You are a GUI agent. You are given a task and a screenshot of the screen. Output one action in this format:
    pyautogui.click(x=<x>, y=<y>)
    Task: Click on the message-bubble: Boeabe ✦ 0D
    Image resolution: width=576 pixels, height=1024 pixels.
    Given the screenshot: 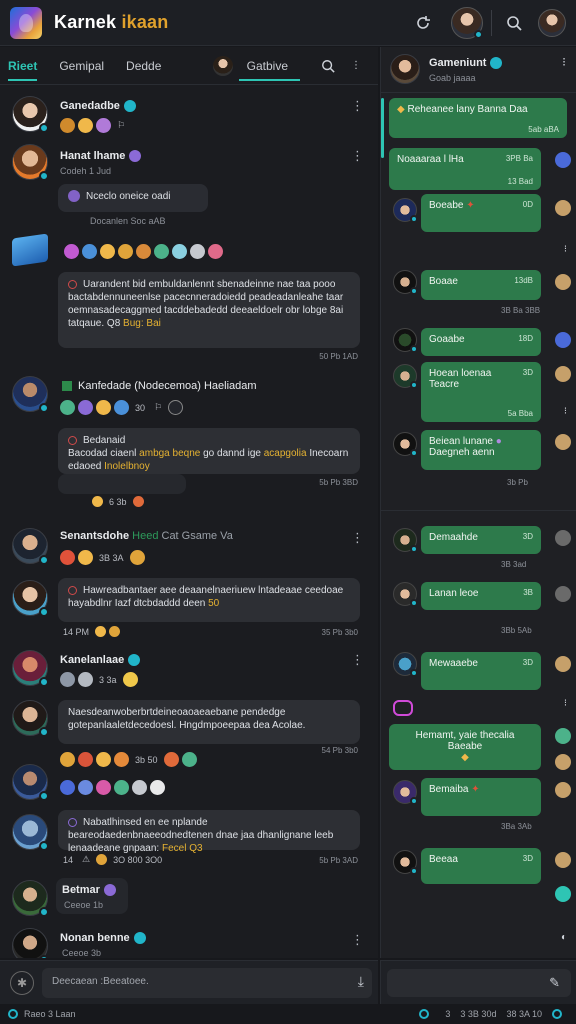 What is the action you would take?
    pyautogui.click(x=481, y=213)
    